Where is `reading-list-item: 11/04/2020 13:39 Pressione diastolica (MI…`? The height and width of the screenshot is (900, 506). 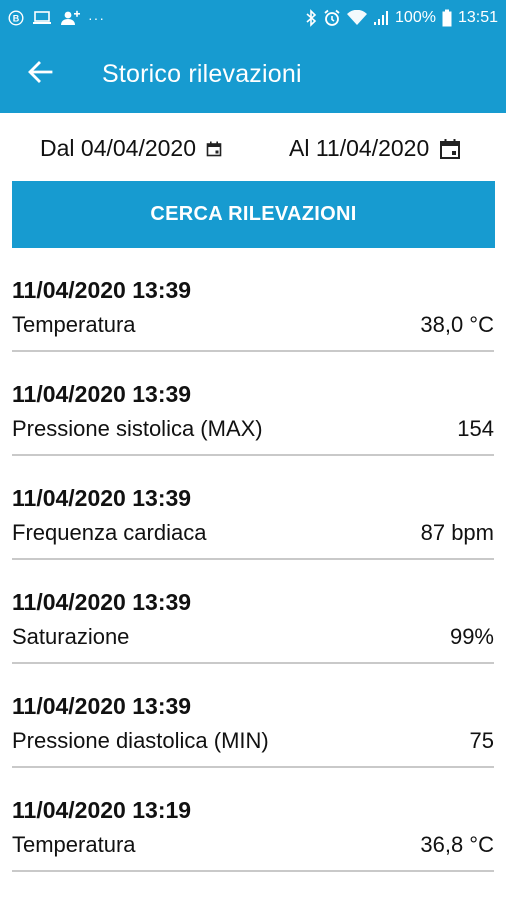 reading-list-item: 11/04/2020 13:39 Pressione diastolica (MI… is located at coordinates (253, 716).